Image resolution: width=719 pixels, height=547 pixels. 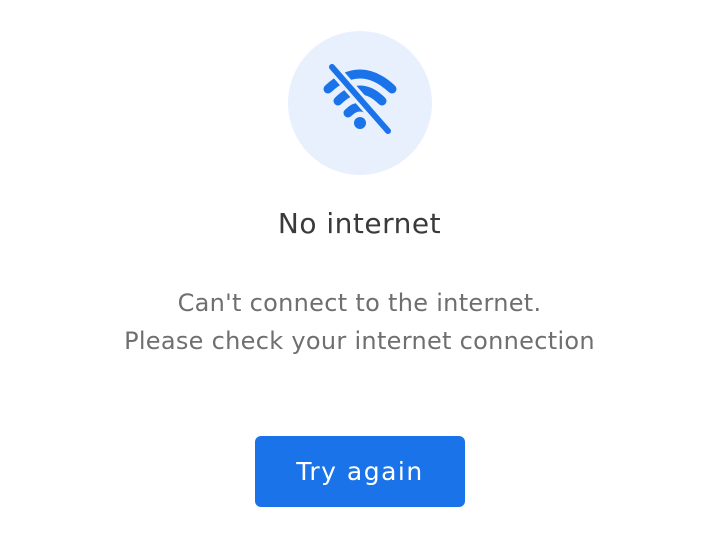 What do you see at coordinates (360, 100) in the screenshot?
I see `wifi-off-icon` at bounding box center [360, 100].